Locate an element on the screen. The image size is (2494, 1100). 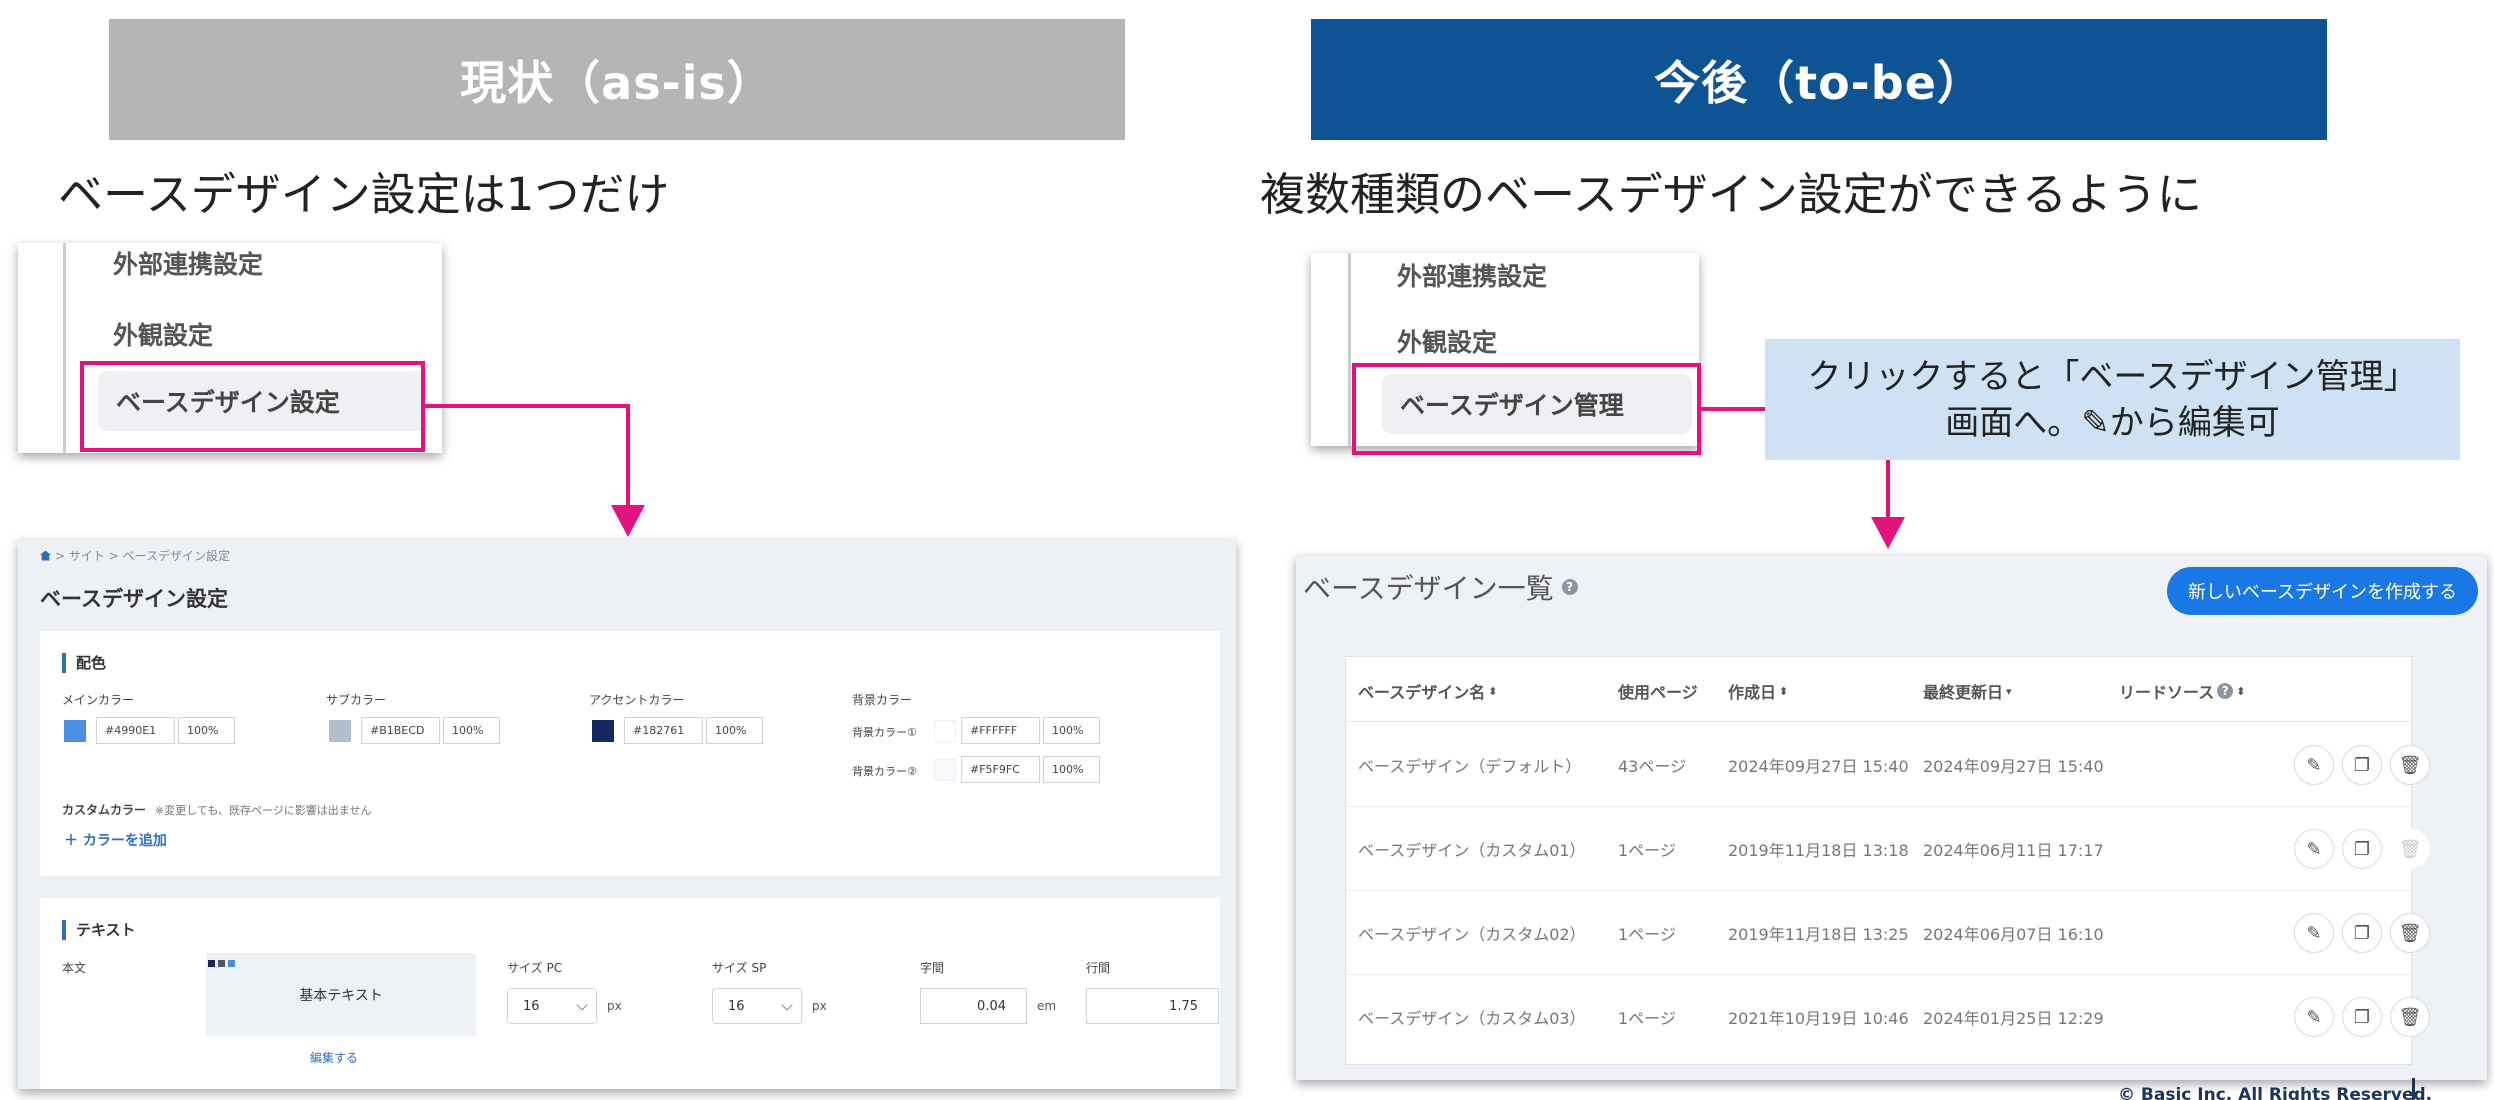
column-label: ベースデザイン名 is located at coordinates (1422, 692).